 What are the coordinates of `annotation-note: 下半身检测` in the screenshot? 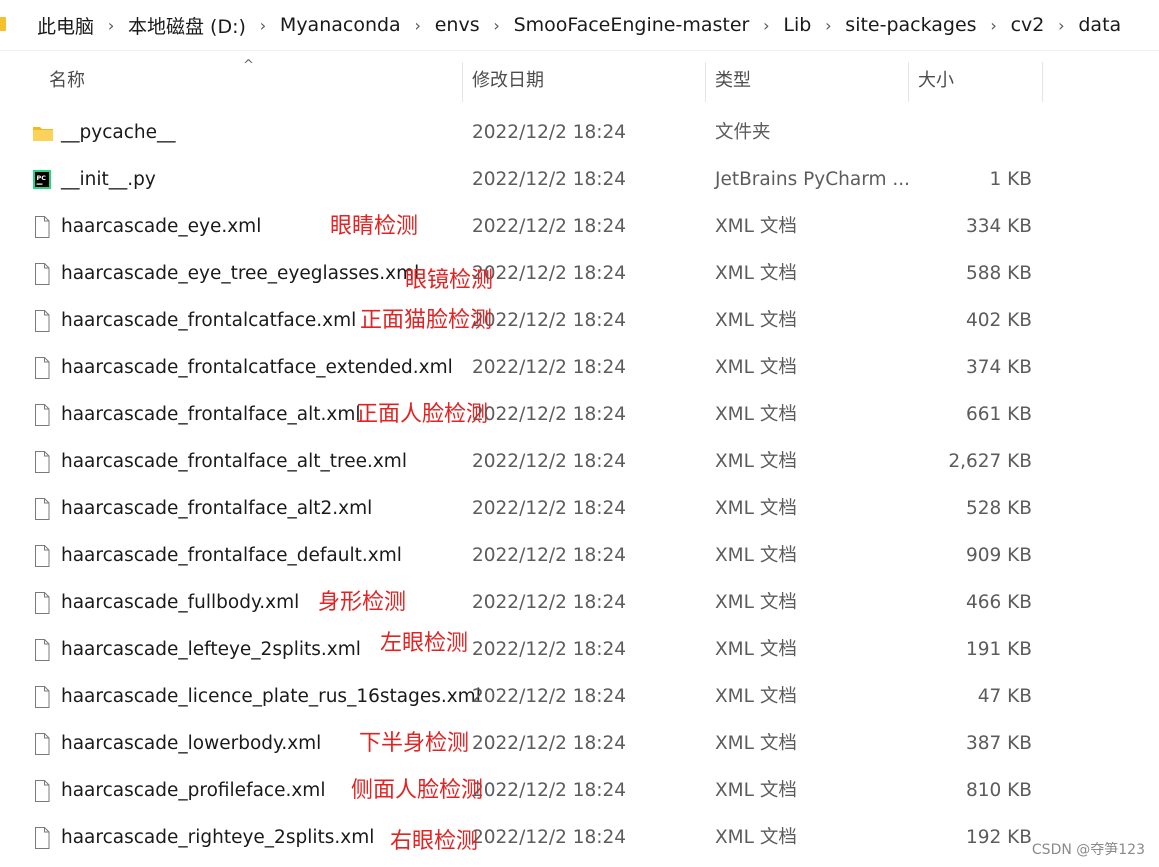 It's located at (414, 743).